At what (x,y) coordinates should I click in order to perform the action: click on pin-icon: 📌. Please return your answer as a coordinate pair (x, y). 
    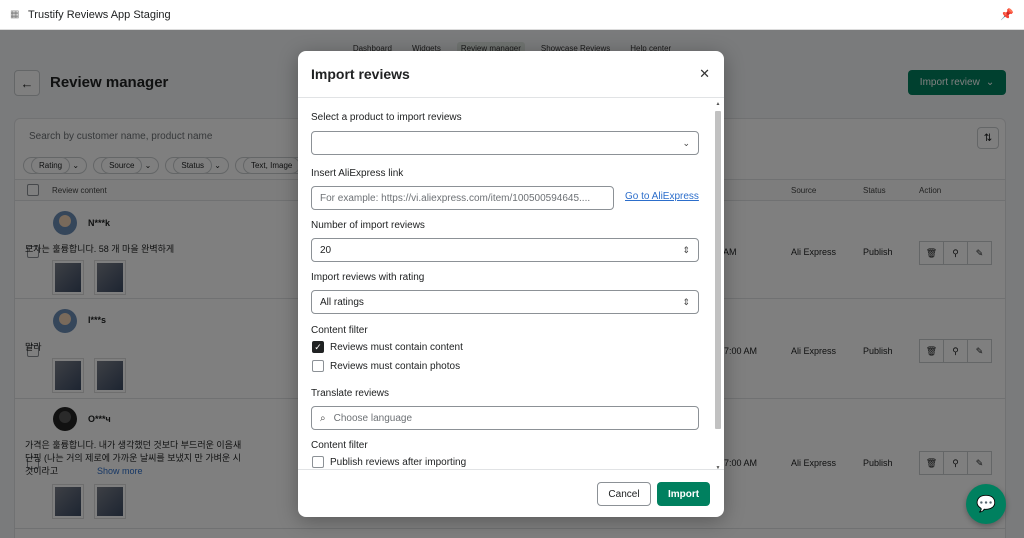
    Looking at the image, I should click on (1007, 14).